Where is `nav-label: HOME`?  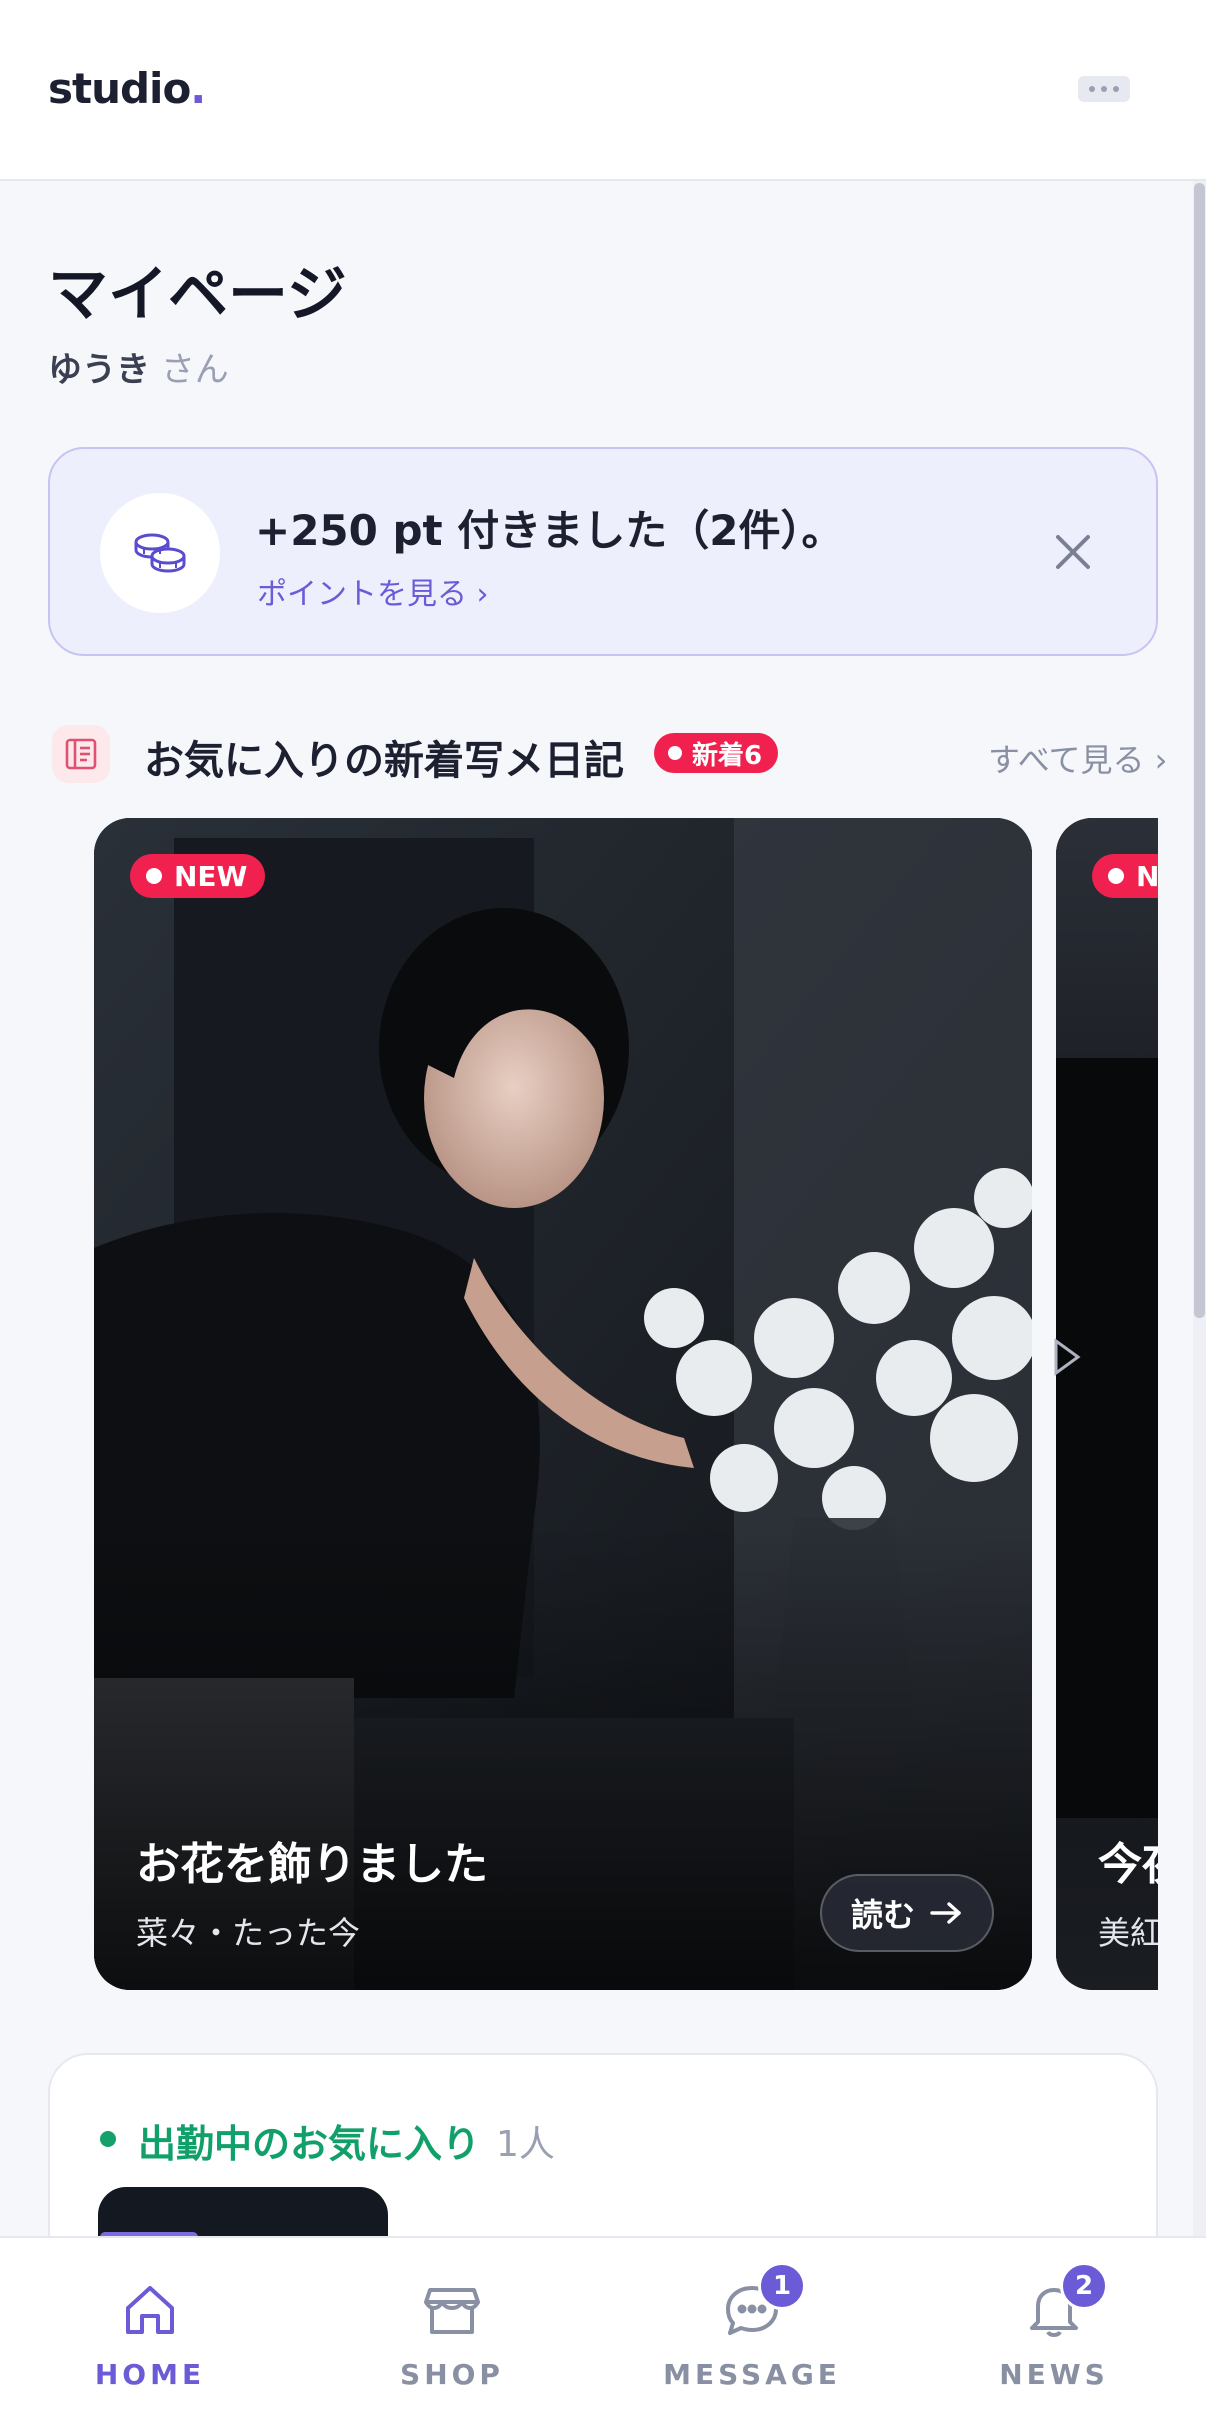
nav-label: HOME is located at coordinates (150, 2374).